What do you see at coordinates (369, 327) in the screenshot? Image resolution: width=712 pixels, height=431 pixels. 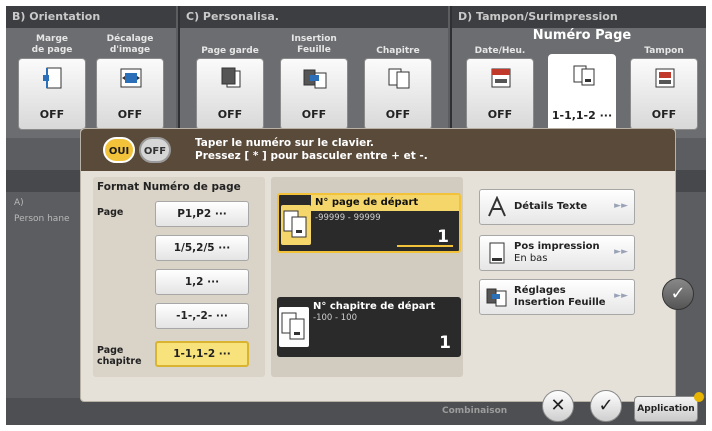 I see `start-chapter-field: N° chapitre de départ -100 - 100 1` at bounding box center [369, 327].